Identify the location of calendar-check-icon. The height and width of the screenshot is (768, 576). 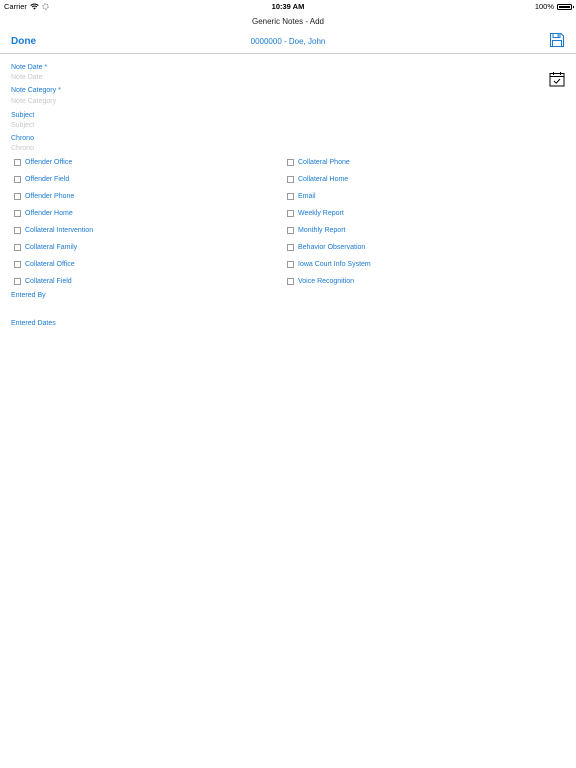
(557, 79).